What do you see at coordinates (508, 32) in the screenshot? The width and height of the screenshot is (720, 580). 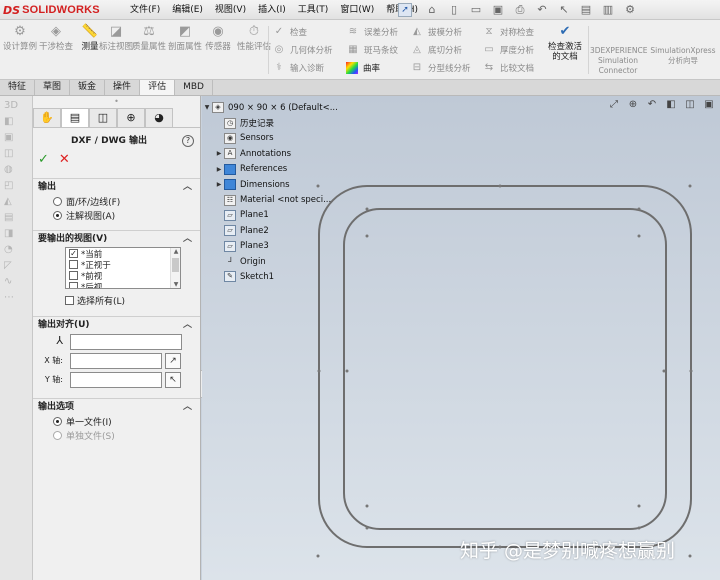 I see `symmetry-check-button: ⧖ 对称检查` at bounding box center [508, 32].